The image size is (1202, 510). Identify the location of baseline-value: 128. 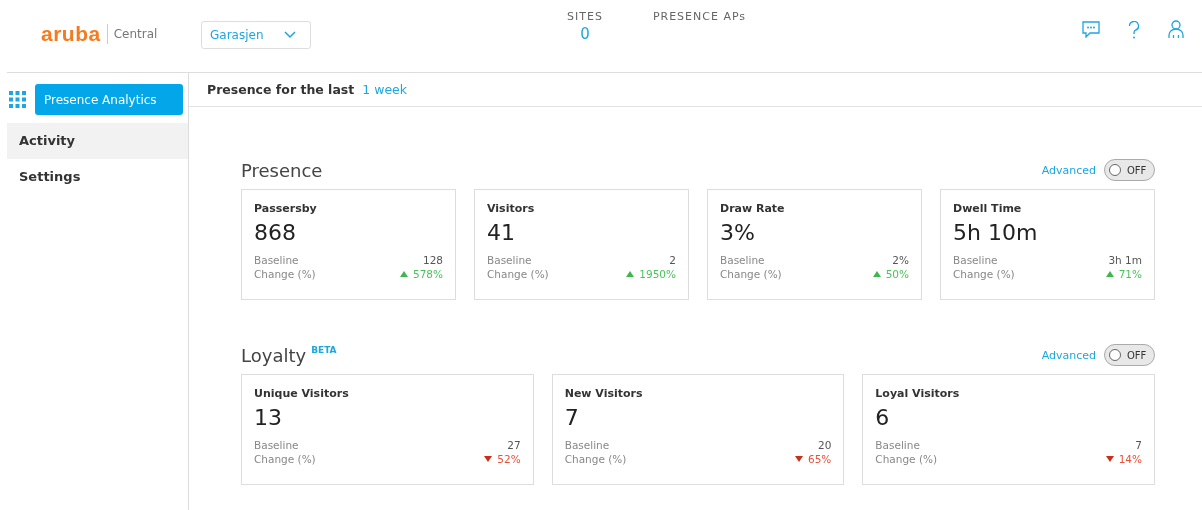
(432, 260).